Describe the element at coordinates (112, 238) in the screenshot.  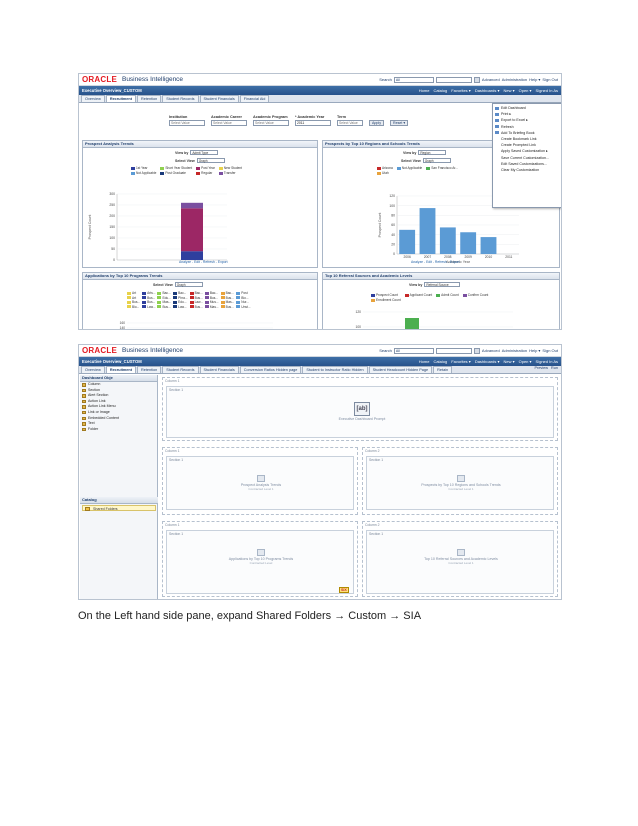
I see `y-tick-label: 100` at that location.